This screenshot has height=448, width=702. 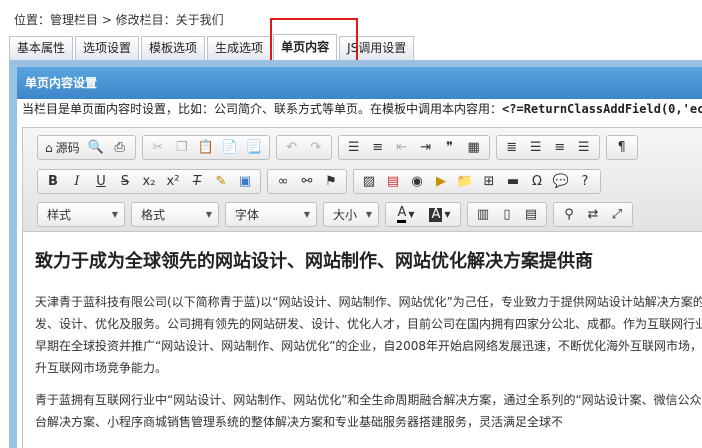 I want to click on format-select-label: 格式, so click(x=153, y=215).